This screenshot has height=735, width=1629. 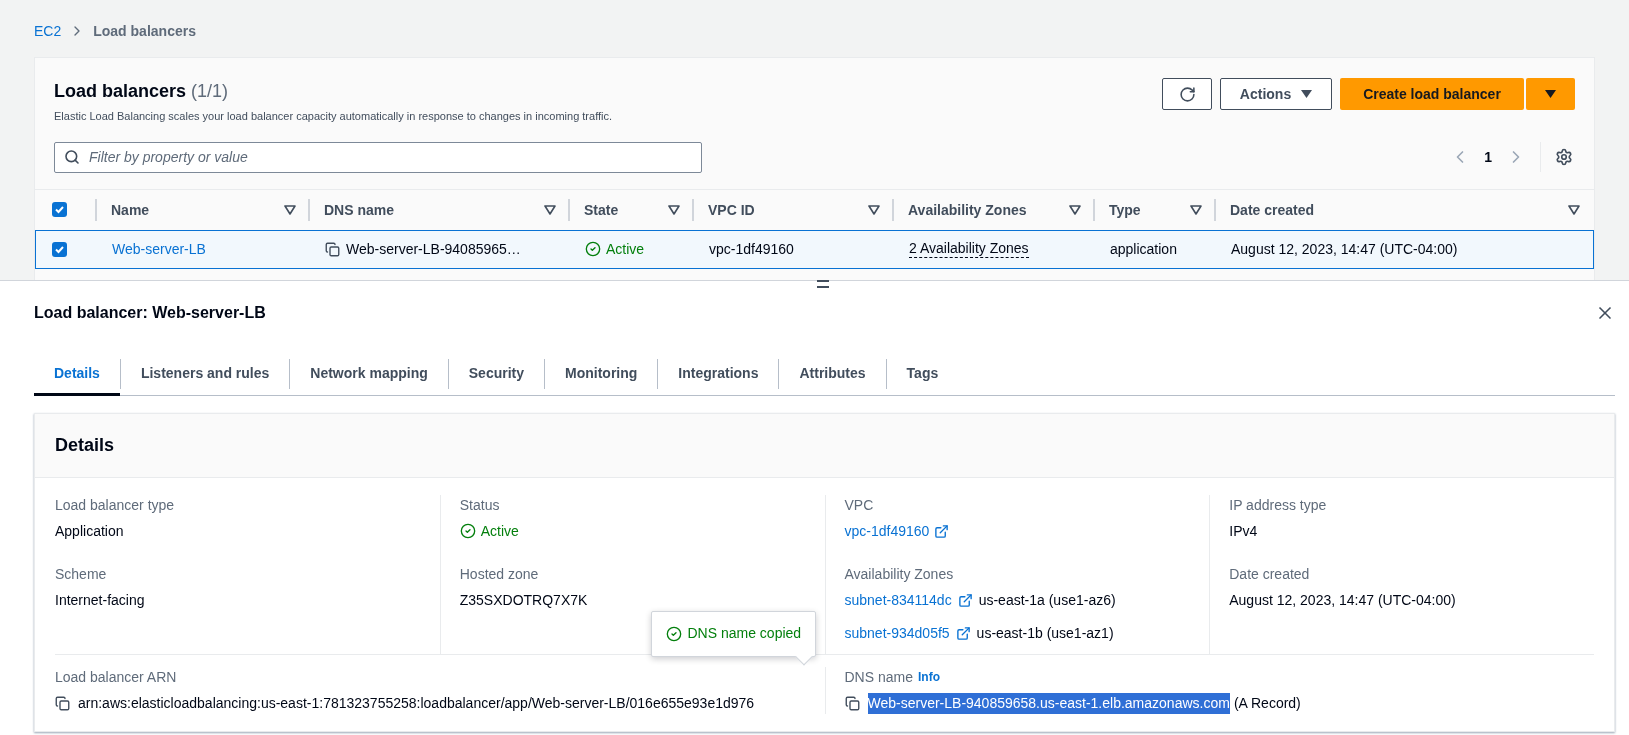 What do you see at coordinates (723, 209) in the screenshot?
I see `column-header: VPC ID` at bounding box center [723, 209].